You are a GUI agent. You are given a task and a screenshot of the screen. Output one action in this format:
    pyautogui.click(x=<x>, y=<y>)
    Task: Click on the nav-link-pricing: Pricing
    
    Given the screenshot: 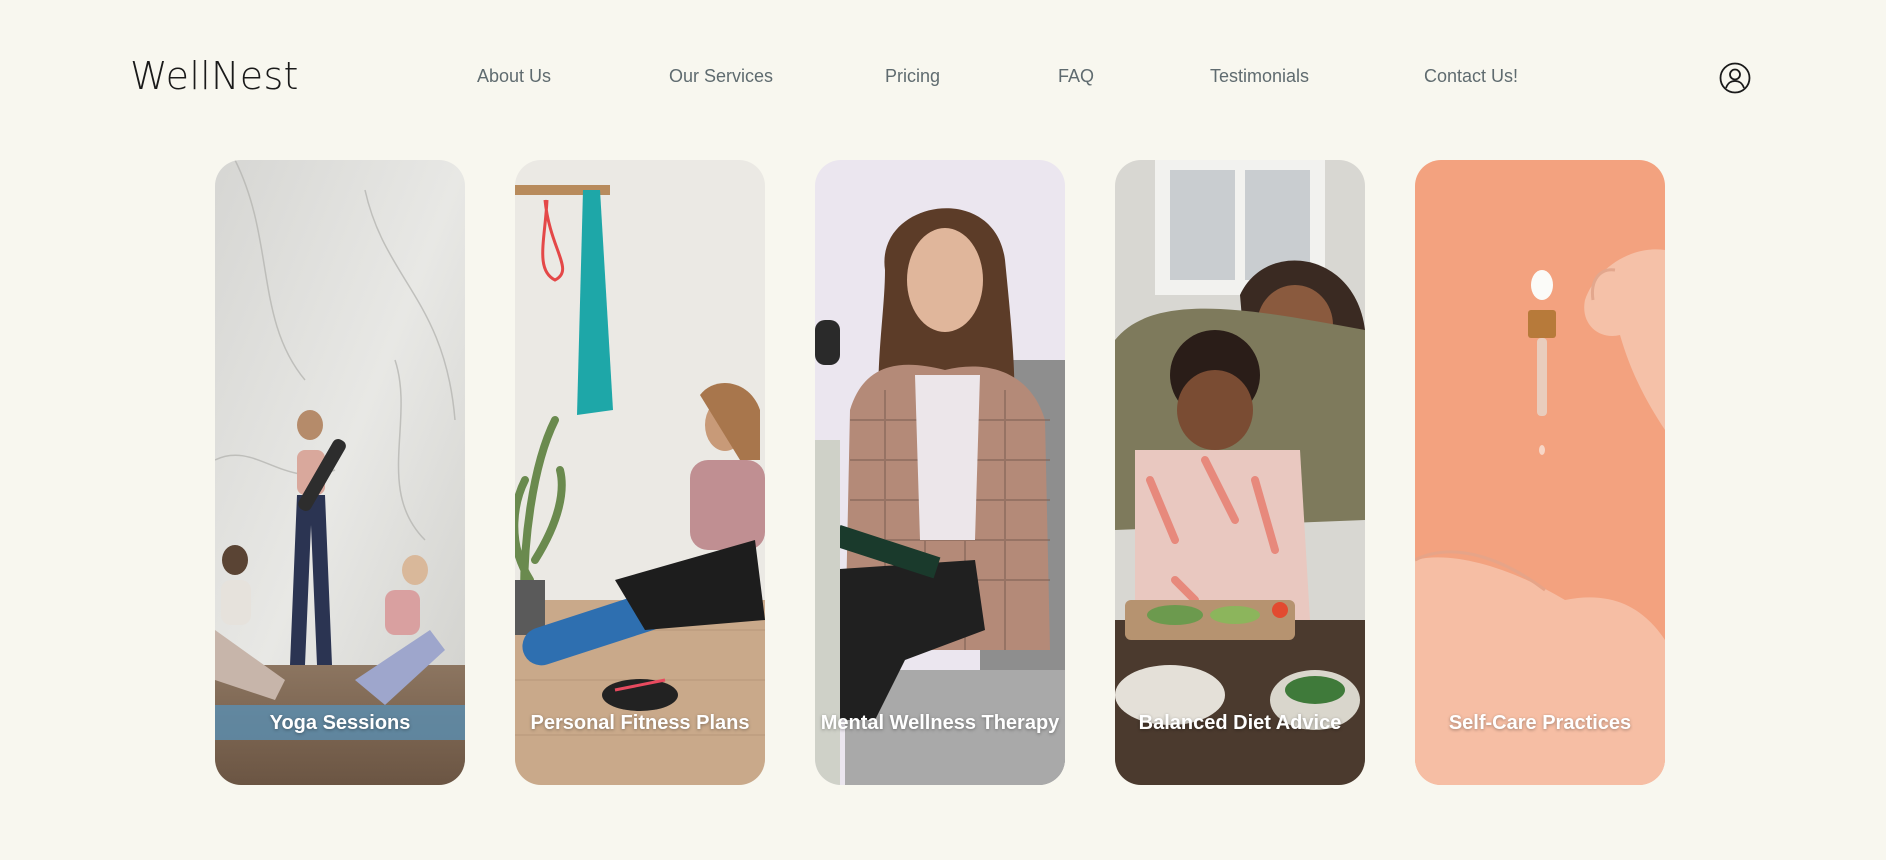 What is the action you would take?
    pyautogui.click(x=912, y=76)
    